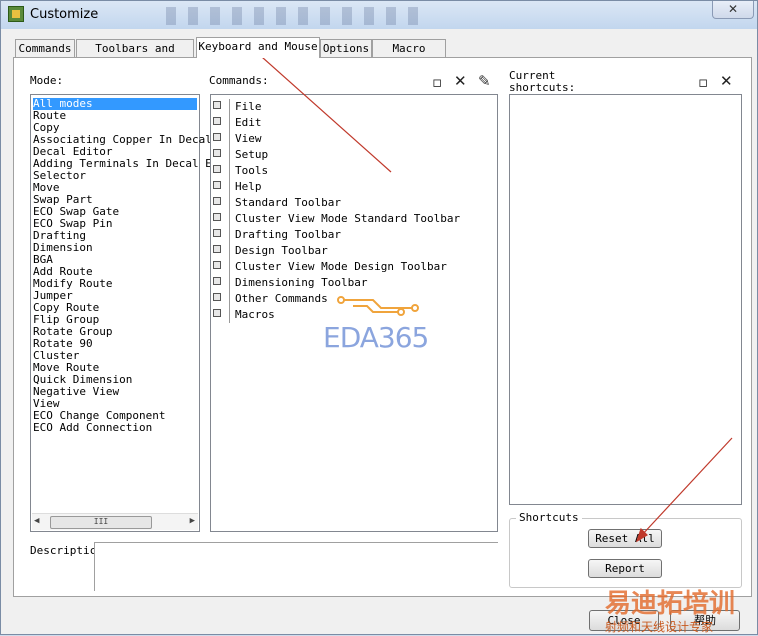 The image size is (758, 636). What do you see at coordinates (659, 627) in the screenshot?
I see `training-watermark-subtitle: 射频和天线设计专家` at bounding box center [659, 627].